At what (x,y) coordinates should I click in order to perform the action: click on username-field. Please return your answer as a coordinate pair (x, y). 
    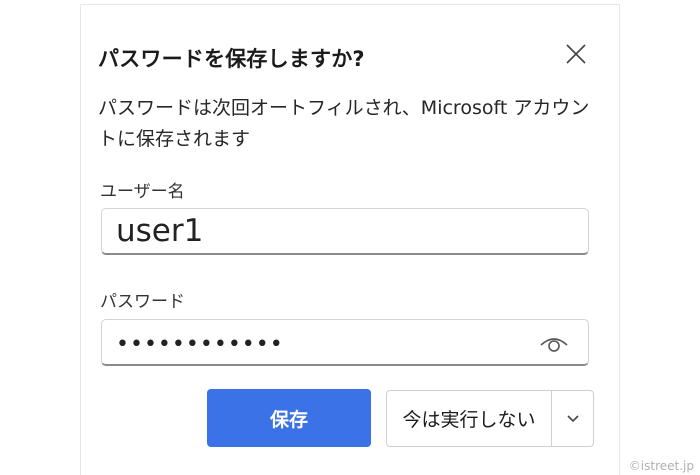
    Looking at the image, I should click on (345, 231).